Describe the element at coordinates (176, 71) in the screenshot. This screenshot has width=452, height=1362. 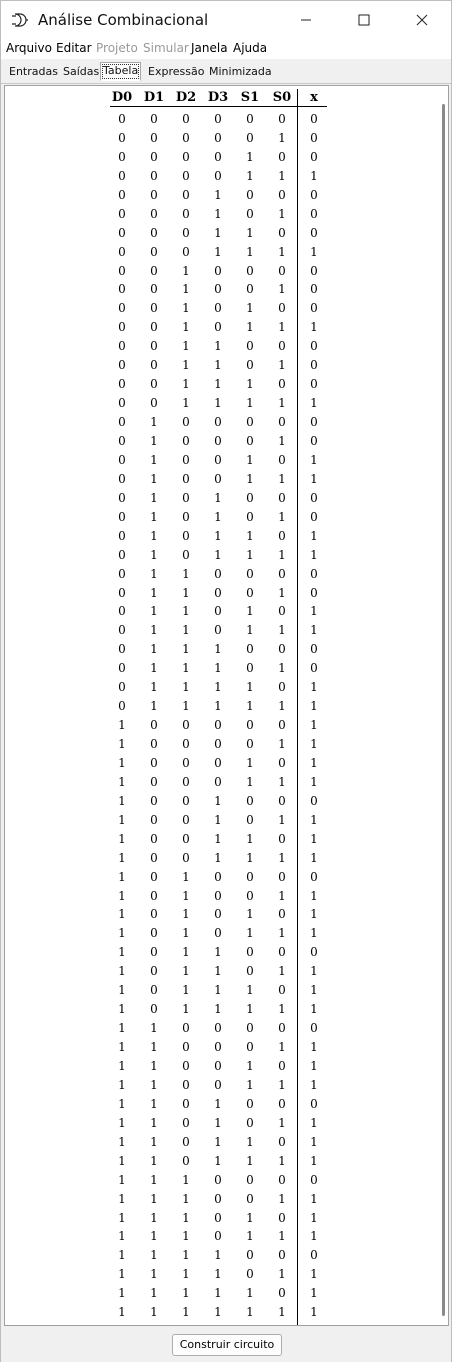
I see `tab-expressao: Expressão` at that location.